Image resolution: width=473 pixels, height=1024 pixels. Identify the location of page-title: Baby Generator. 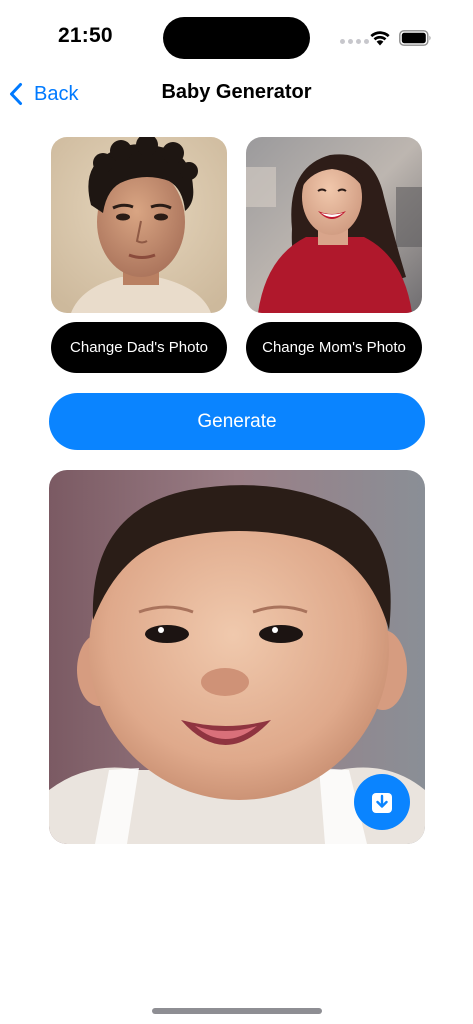
(236, 92).